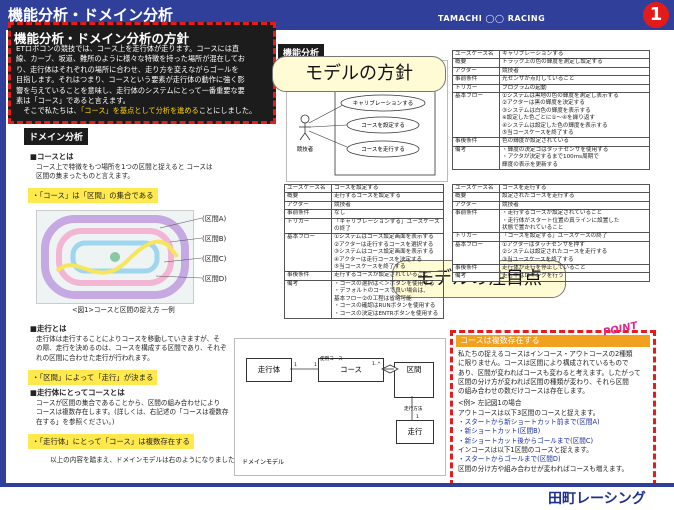 This screenshot has height=510, width=674. Describe the element at coordinates (526, 440) in the screenshot. I see `point-line: ・新ショートカット後からゴールまで(区間C)` at that location.